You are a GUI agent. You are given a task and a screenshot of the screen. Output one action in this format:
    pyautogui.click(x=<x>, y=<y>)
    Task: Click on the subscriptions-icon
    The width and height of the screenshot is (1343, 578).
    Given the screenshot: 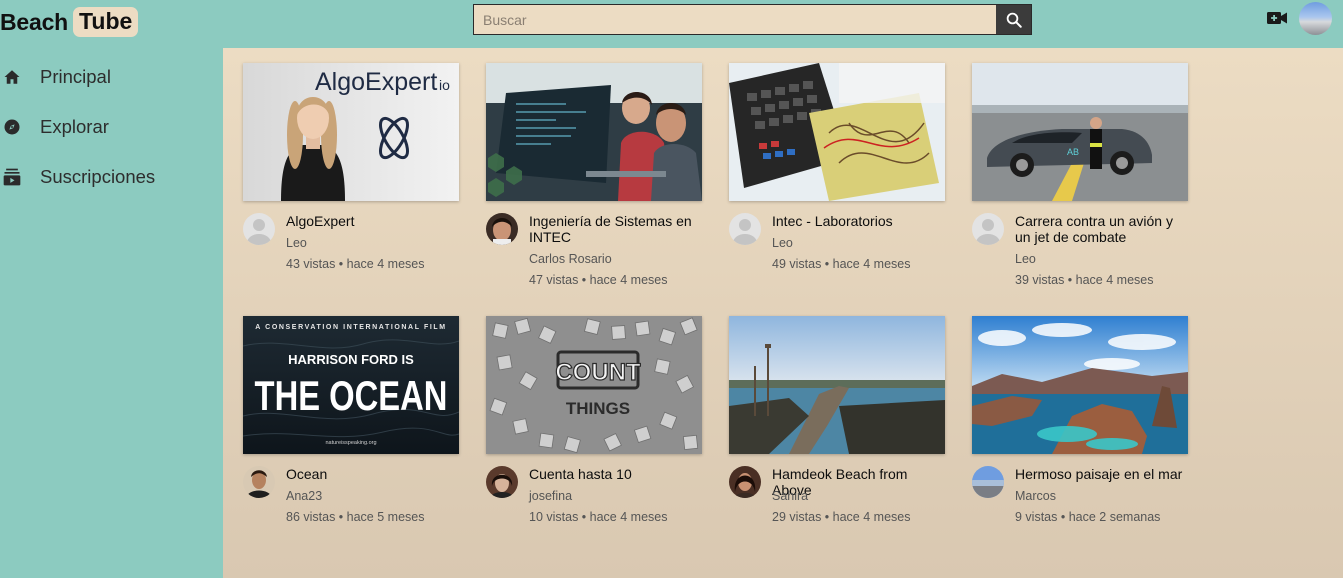 What is the action you would take?
    pyautogui.click(x=12, y=177)
    